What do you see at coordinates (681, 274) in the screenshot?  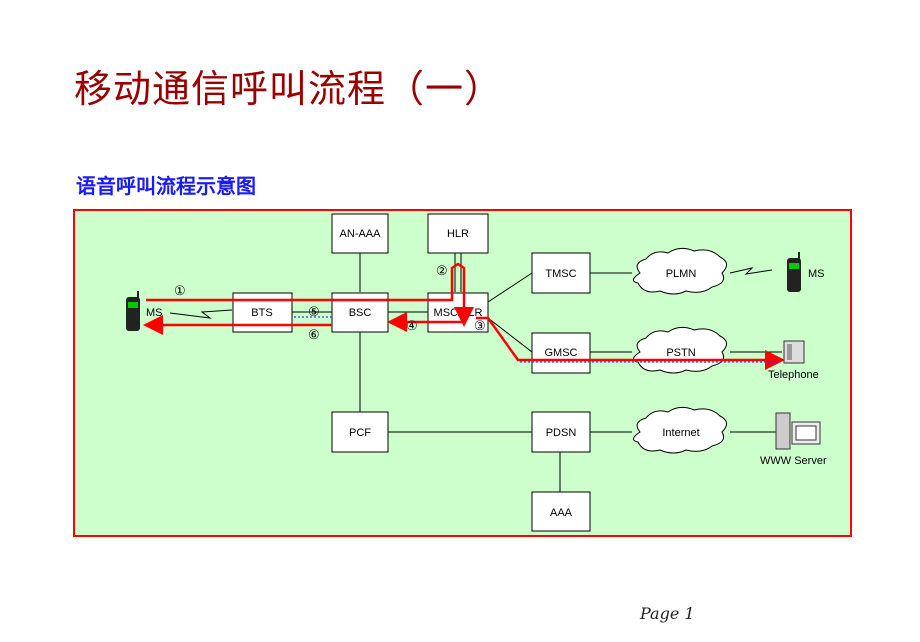 I see `svg-text: PLMN` at bounding box center [681, 274].